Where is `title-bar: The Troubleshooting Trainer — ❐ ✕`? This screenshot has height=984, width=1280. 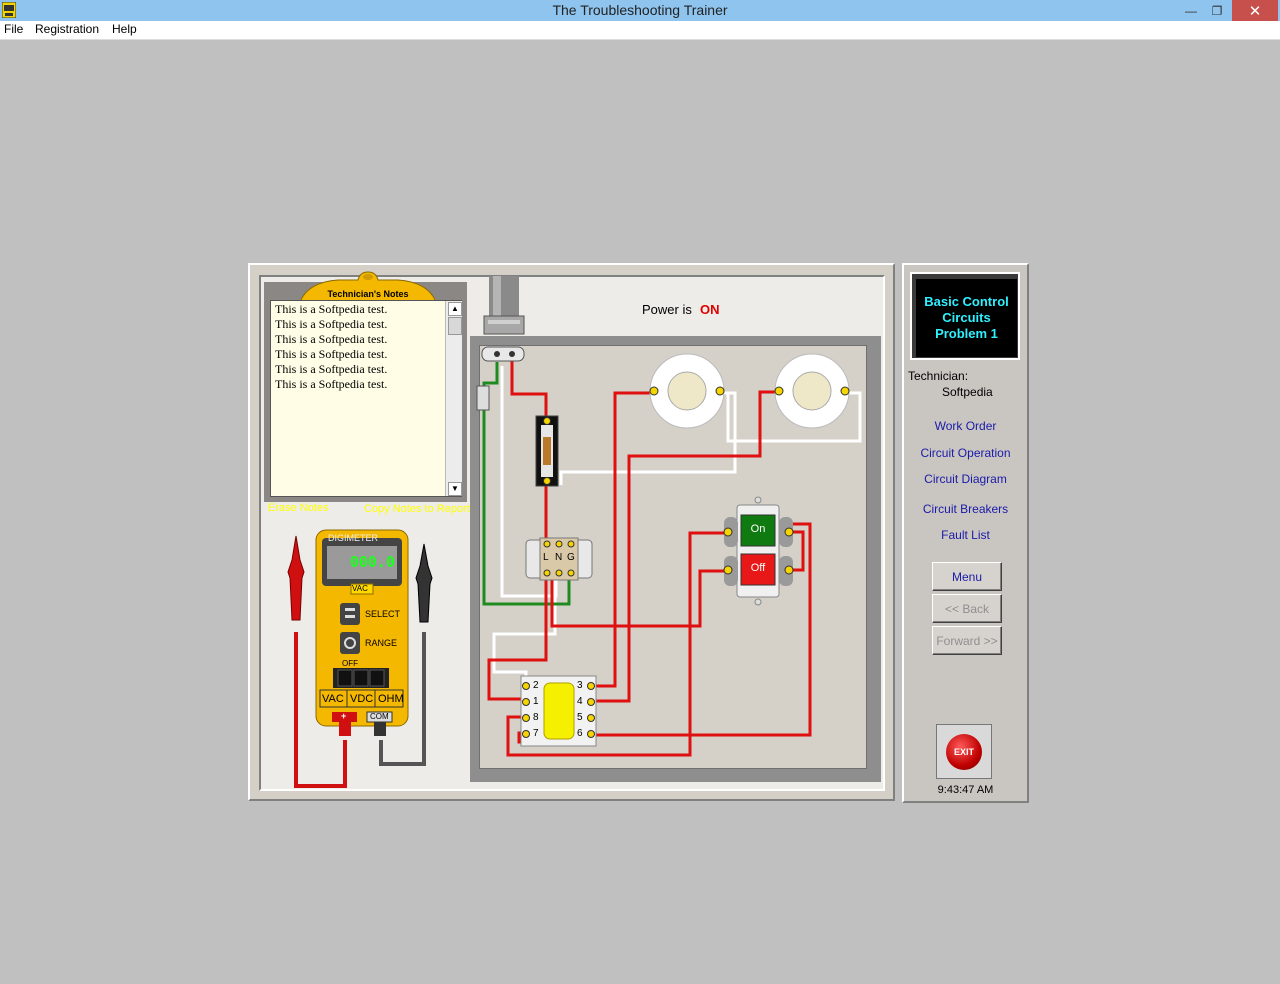
title-bar: The Troubleshooting Trainer — ❐ ✕ is located at coordinates (640, 10).